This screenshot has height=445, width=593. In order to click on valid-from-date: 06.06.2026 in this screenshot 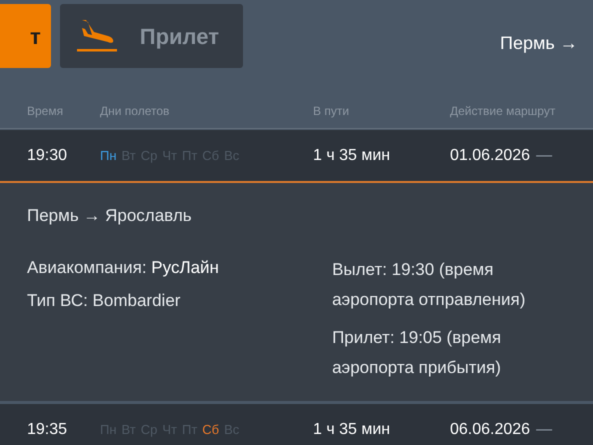, I will do `click(490, 429)`.